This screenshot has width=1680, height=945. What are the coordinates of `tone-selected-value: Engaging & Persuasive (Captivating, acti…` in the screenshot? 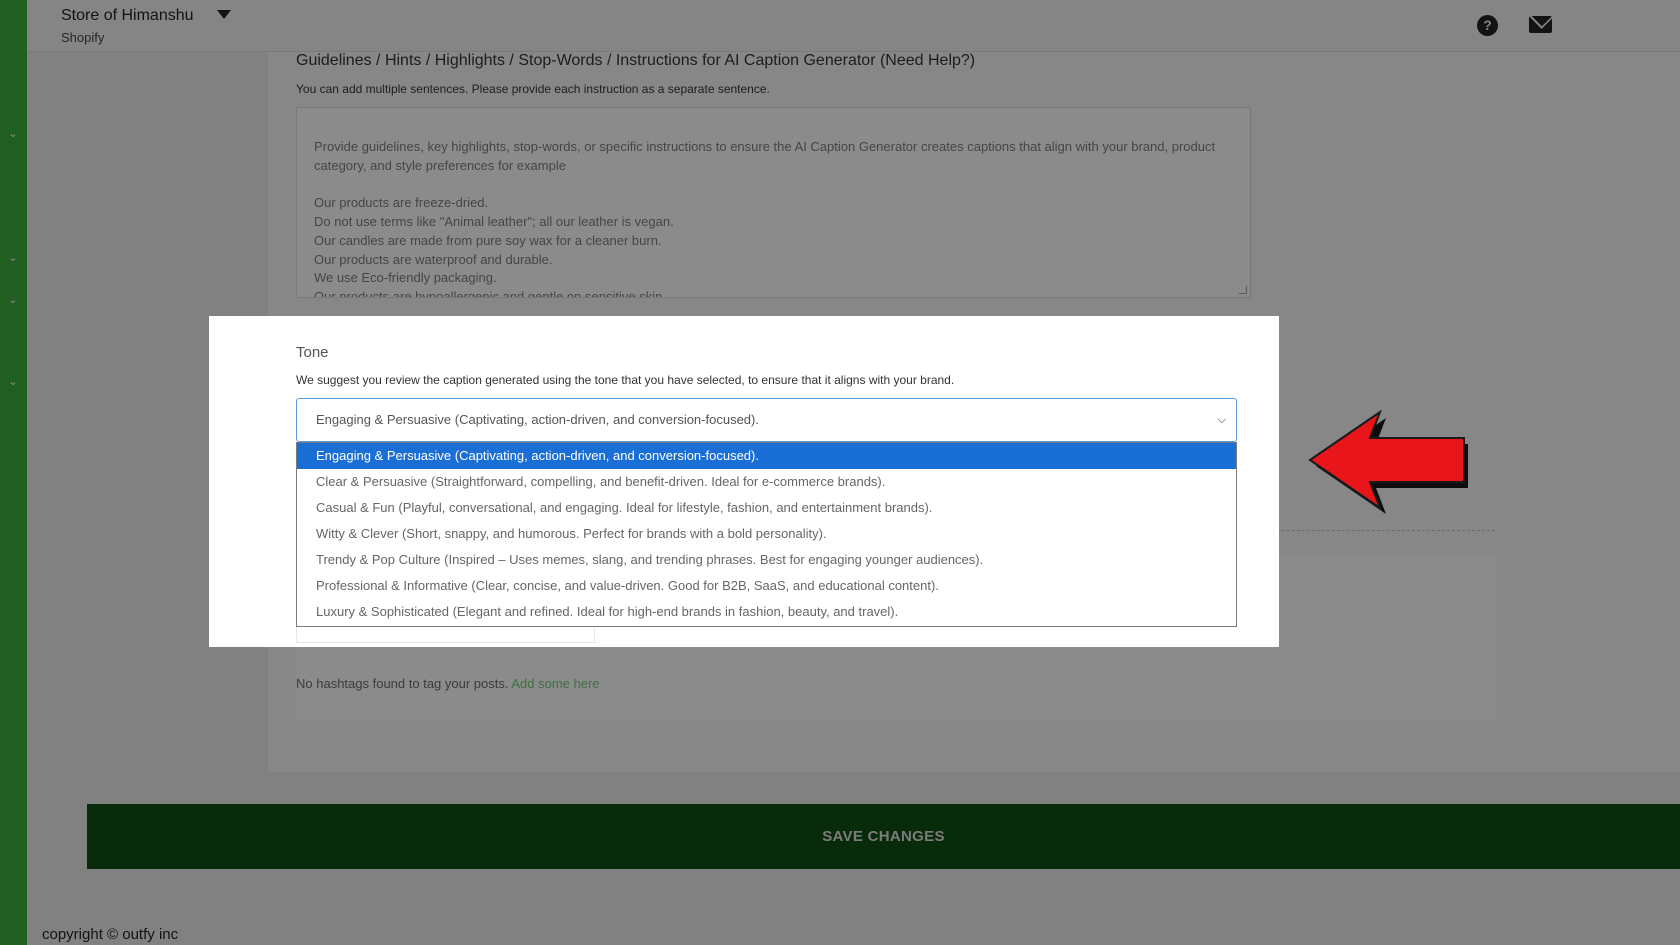 It's located at (537, 419).